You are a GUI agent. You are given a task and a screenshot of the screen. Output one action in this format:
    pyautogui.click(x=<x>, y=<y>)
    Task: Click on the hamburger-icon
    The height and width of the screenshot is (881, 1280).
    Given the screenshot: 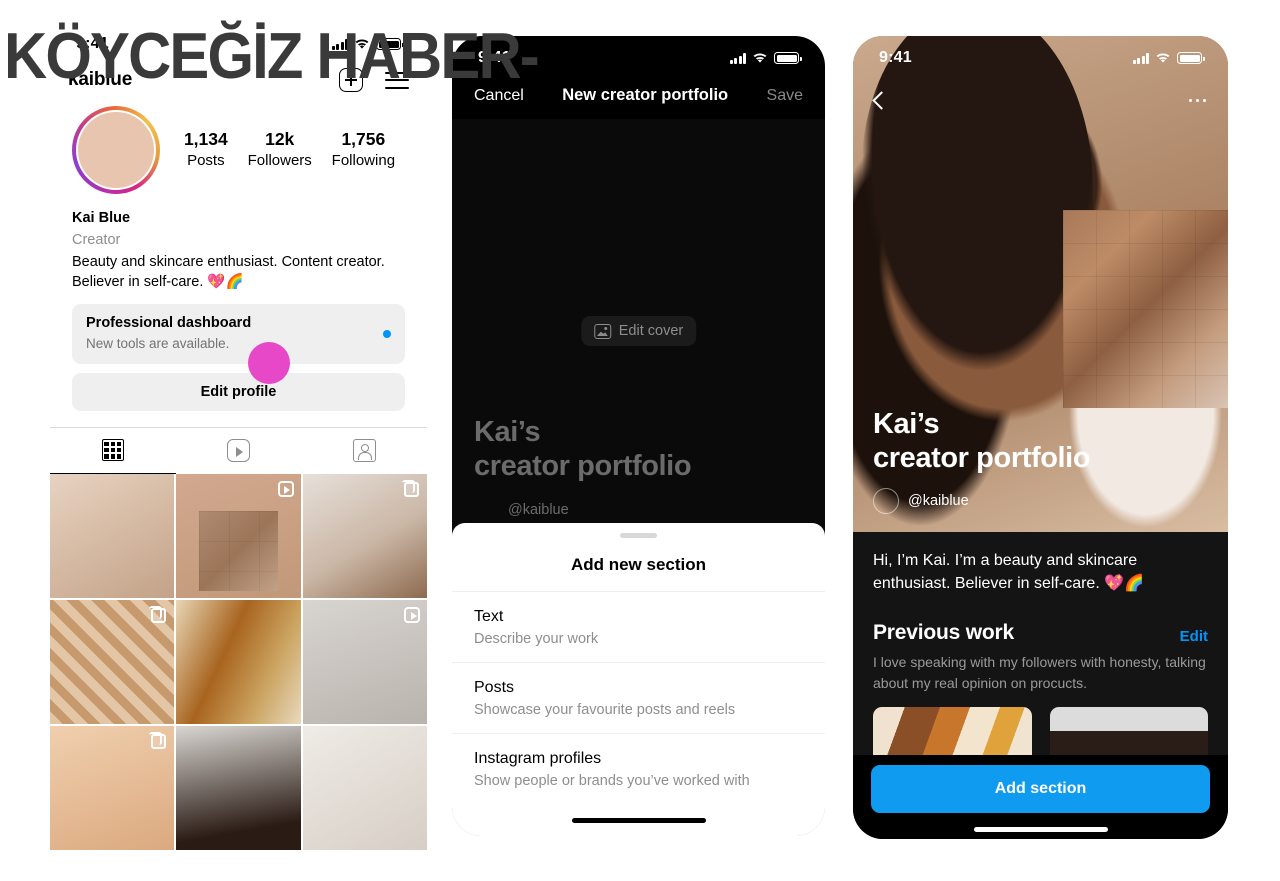 What is the action you would take?
    pyautogui.click(x=397, y=80)
    